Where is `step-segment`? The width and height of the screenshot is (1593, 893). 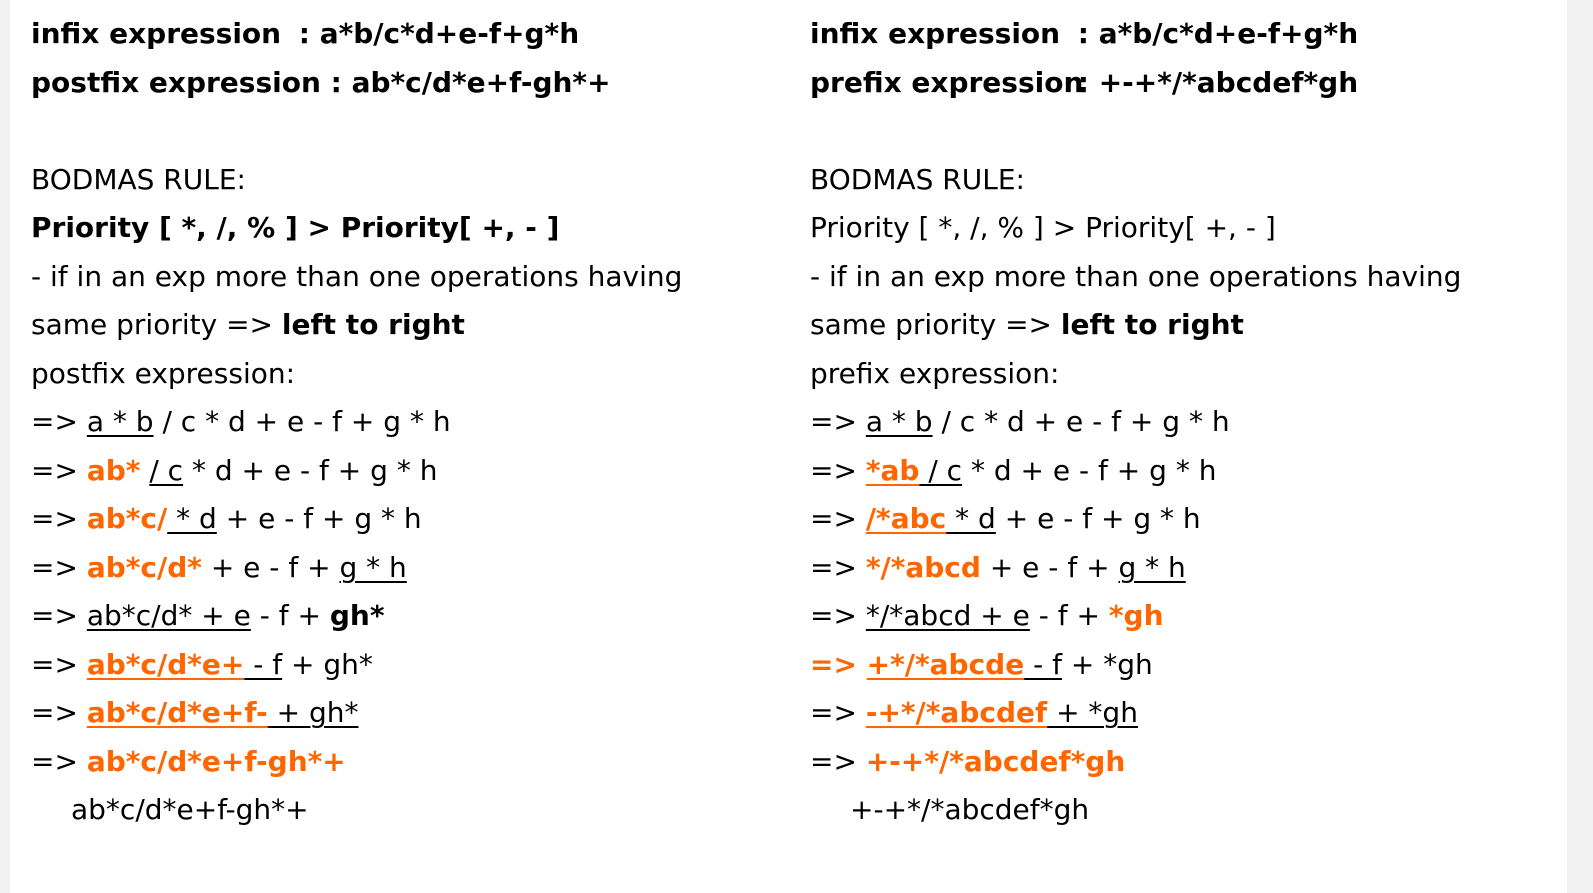 step-segment is located at coordinates (144, 470).